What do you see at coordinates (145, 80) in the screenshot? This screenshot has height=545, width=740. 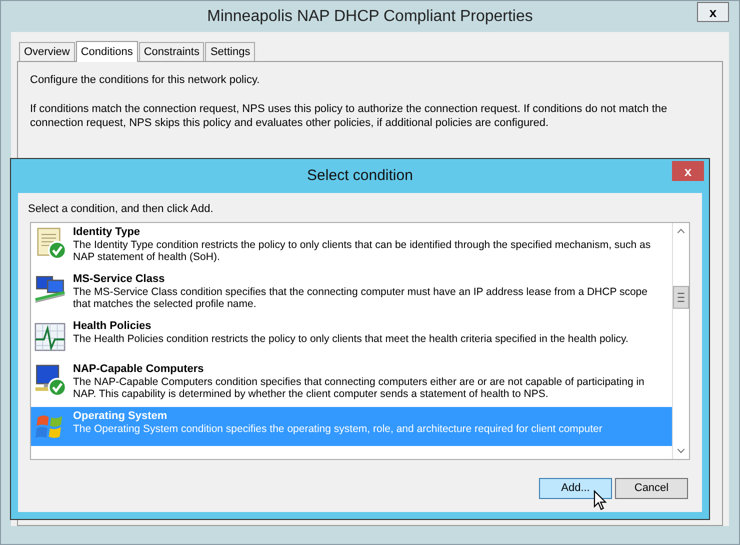 I see `intro-text: Configure the conditions for this network policy.` at bounding box center [145, 80].